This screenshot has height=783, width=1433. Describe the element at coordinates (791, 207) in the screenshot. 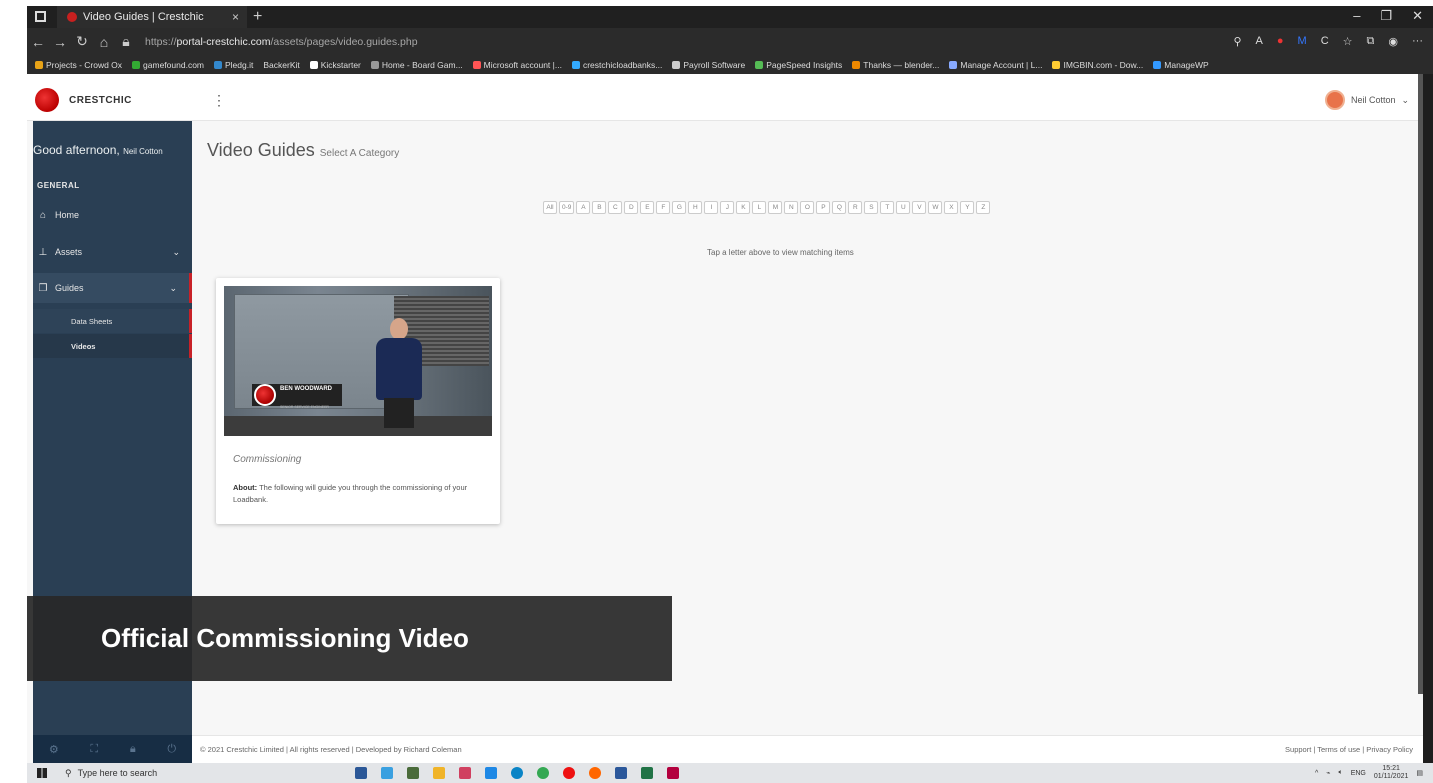

I see `letter-filter-button: N` at that location.